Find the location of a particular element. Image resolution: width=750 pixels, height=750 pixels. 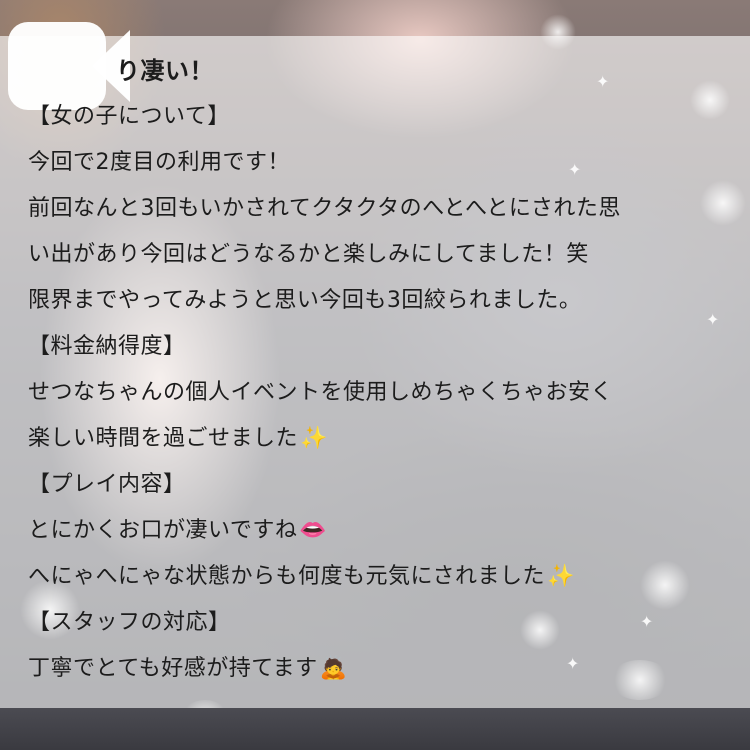

section-heading-play: 【プレイ内容】 is located at coordinates (107, 484).